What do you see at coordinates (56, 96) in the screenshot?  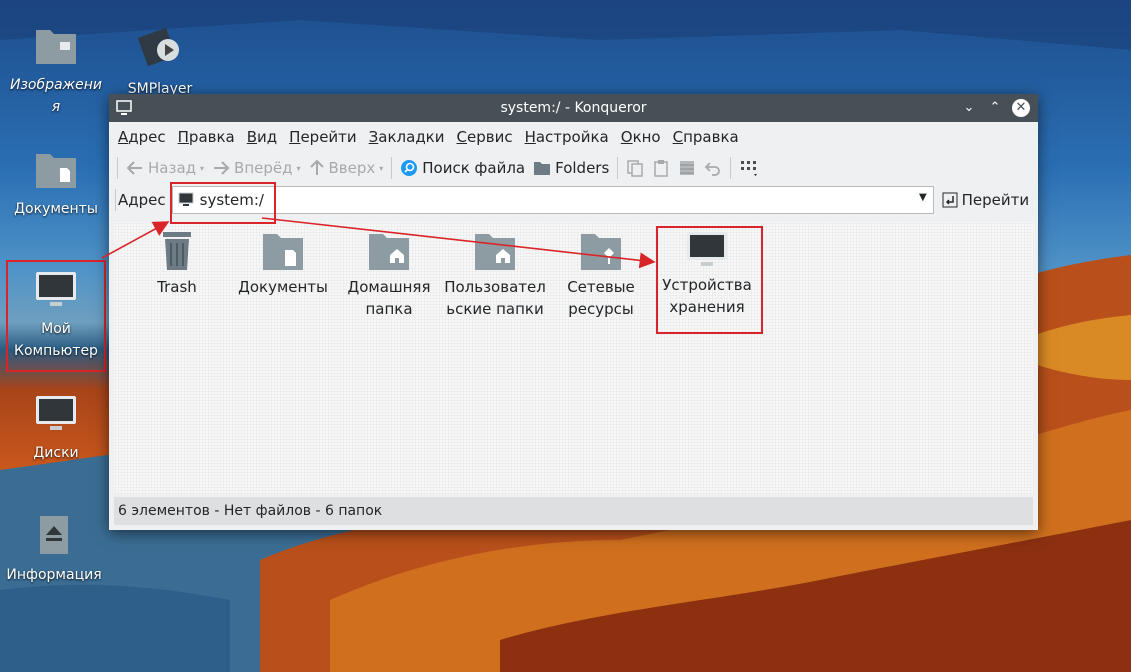 I see `desktop-icon-label: Изображения` at bounding box center [56, 96].